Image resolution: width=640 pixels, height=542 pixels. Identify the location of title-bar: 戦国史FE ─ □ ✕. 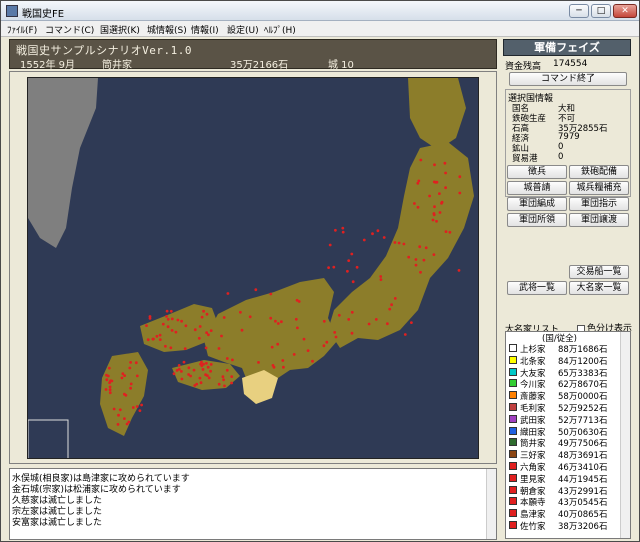
(320, 11).